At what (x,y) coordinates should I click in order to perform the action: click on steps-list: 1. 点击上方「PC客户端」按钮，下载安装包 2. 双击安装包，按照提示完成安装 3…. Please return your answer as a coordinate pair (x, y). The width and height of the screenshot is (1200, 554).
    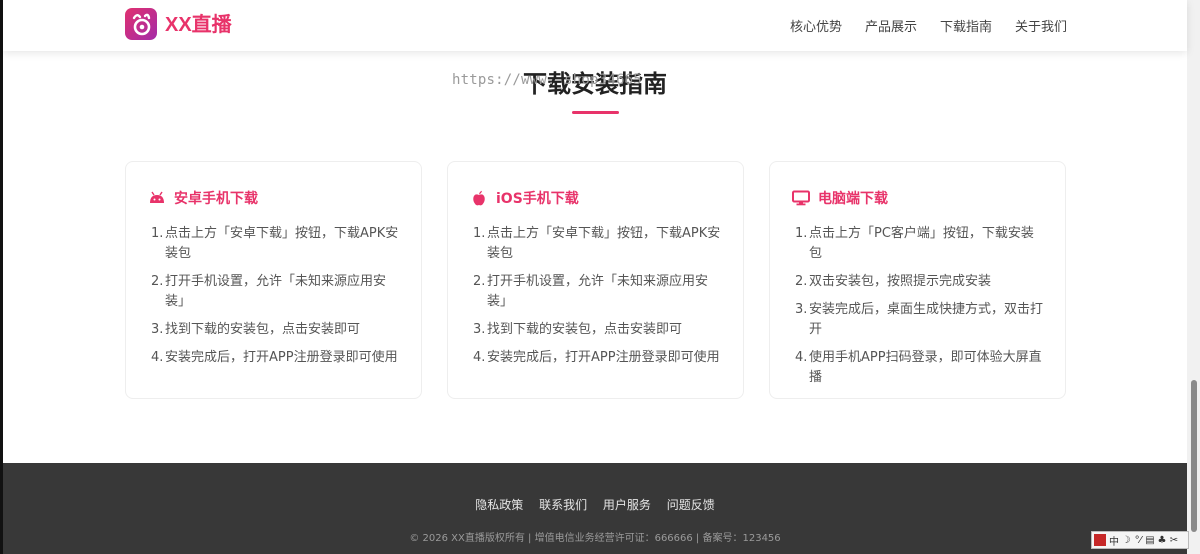
    Looking at the image, I should click on (920, 310).